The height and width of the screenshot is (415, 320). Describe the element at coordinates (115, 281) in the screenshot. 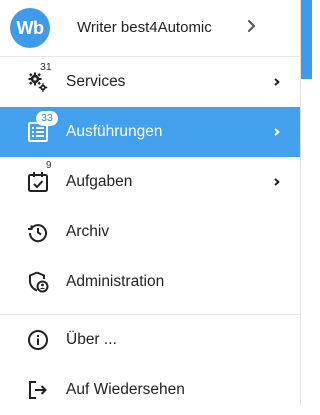

I see `menu-item-label: Administration` at that location.